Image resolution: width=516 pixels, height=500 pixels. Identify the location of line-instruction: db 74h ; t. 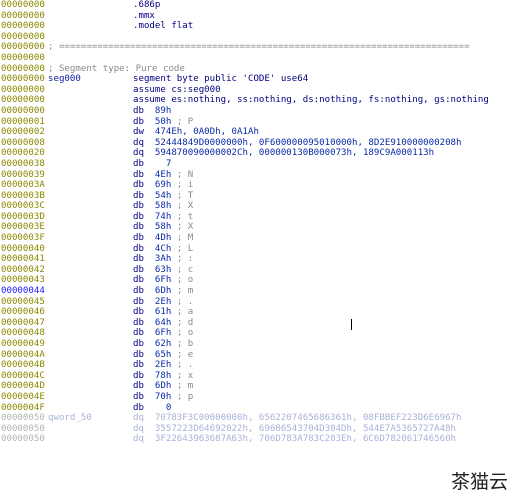
(163, 217).